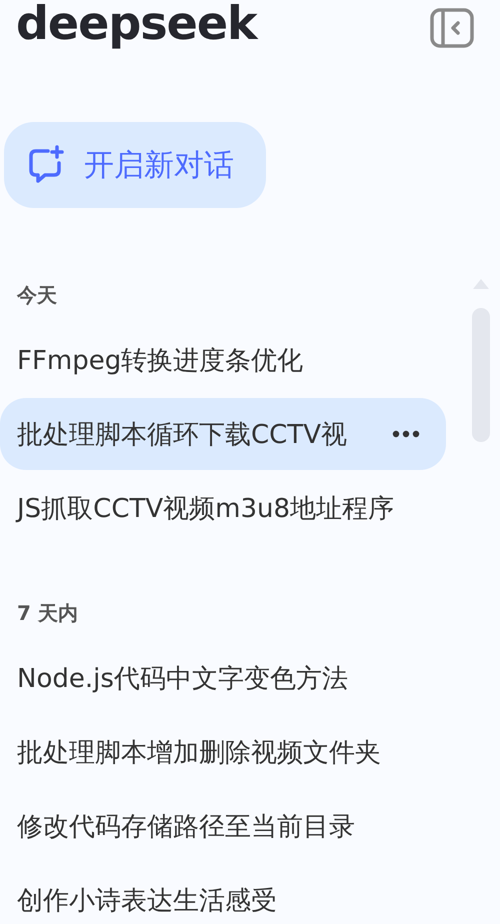 This screenshot has height=924, width=500. I want to click on logo: deepseek, so click(136, 24).